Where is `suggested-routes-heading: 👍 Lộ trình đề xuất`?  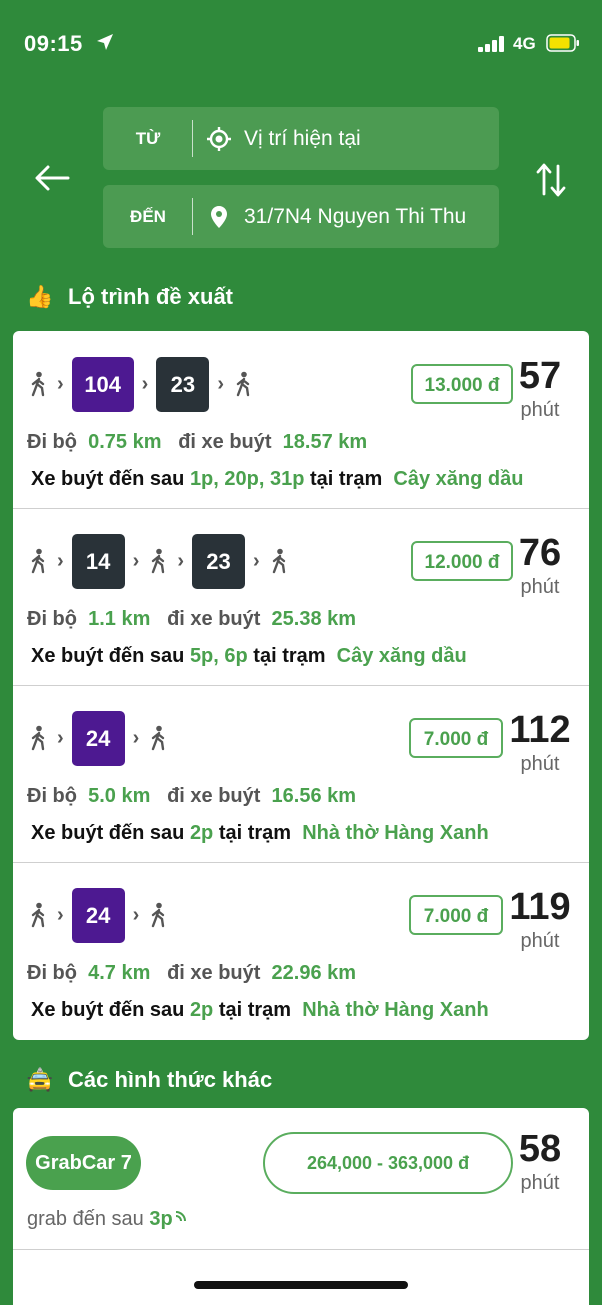
suggested-routes-heading: 👍 Lộ trình đề xuất is located at coordinates (129, 297).